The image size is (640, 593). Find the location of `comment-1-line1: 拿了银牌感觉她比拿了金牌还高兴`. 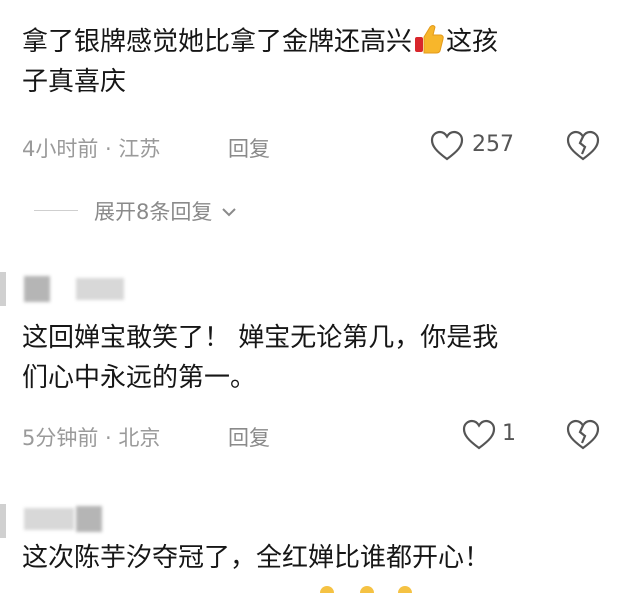

comment-1-line1: 拿了银牌感觉她比拿了金牌还高兴 is located at coordinates (217, 42).